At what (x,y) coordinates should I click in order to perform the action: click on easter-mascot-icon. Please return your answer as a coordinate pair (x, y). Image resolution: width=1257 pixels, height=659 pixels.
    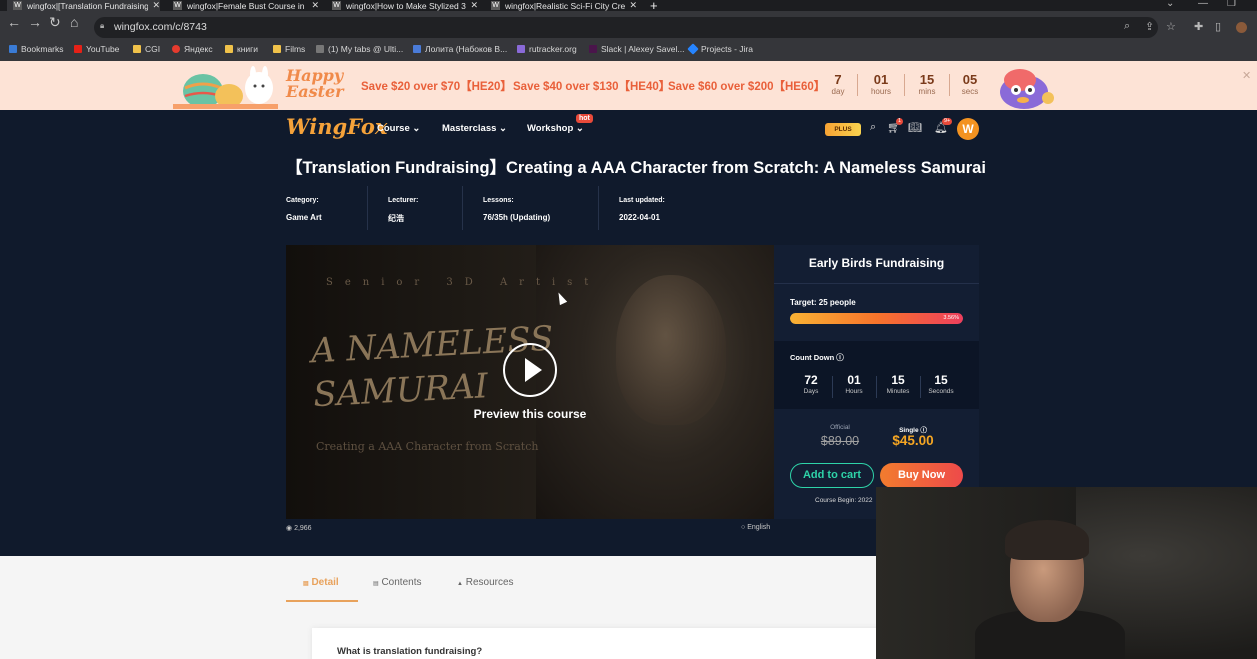
    Looking at the image, I should click on (1027, 89).